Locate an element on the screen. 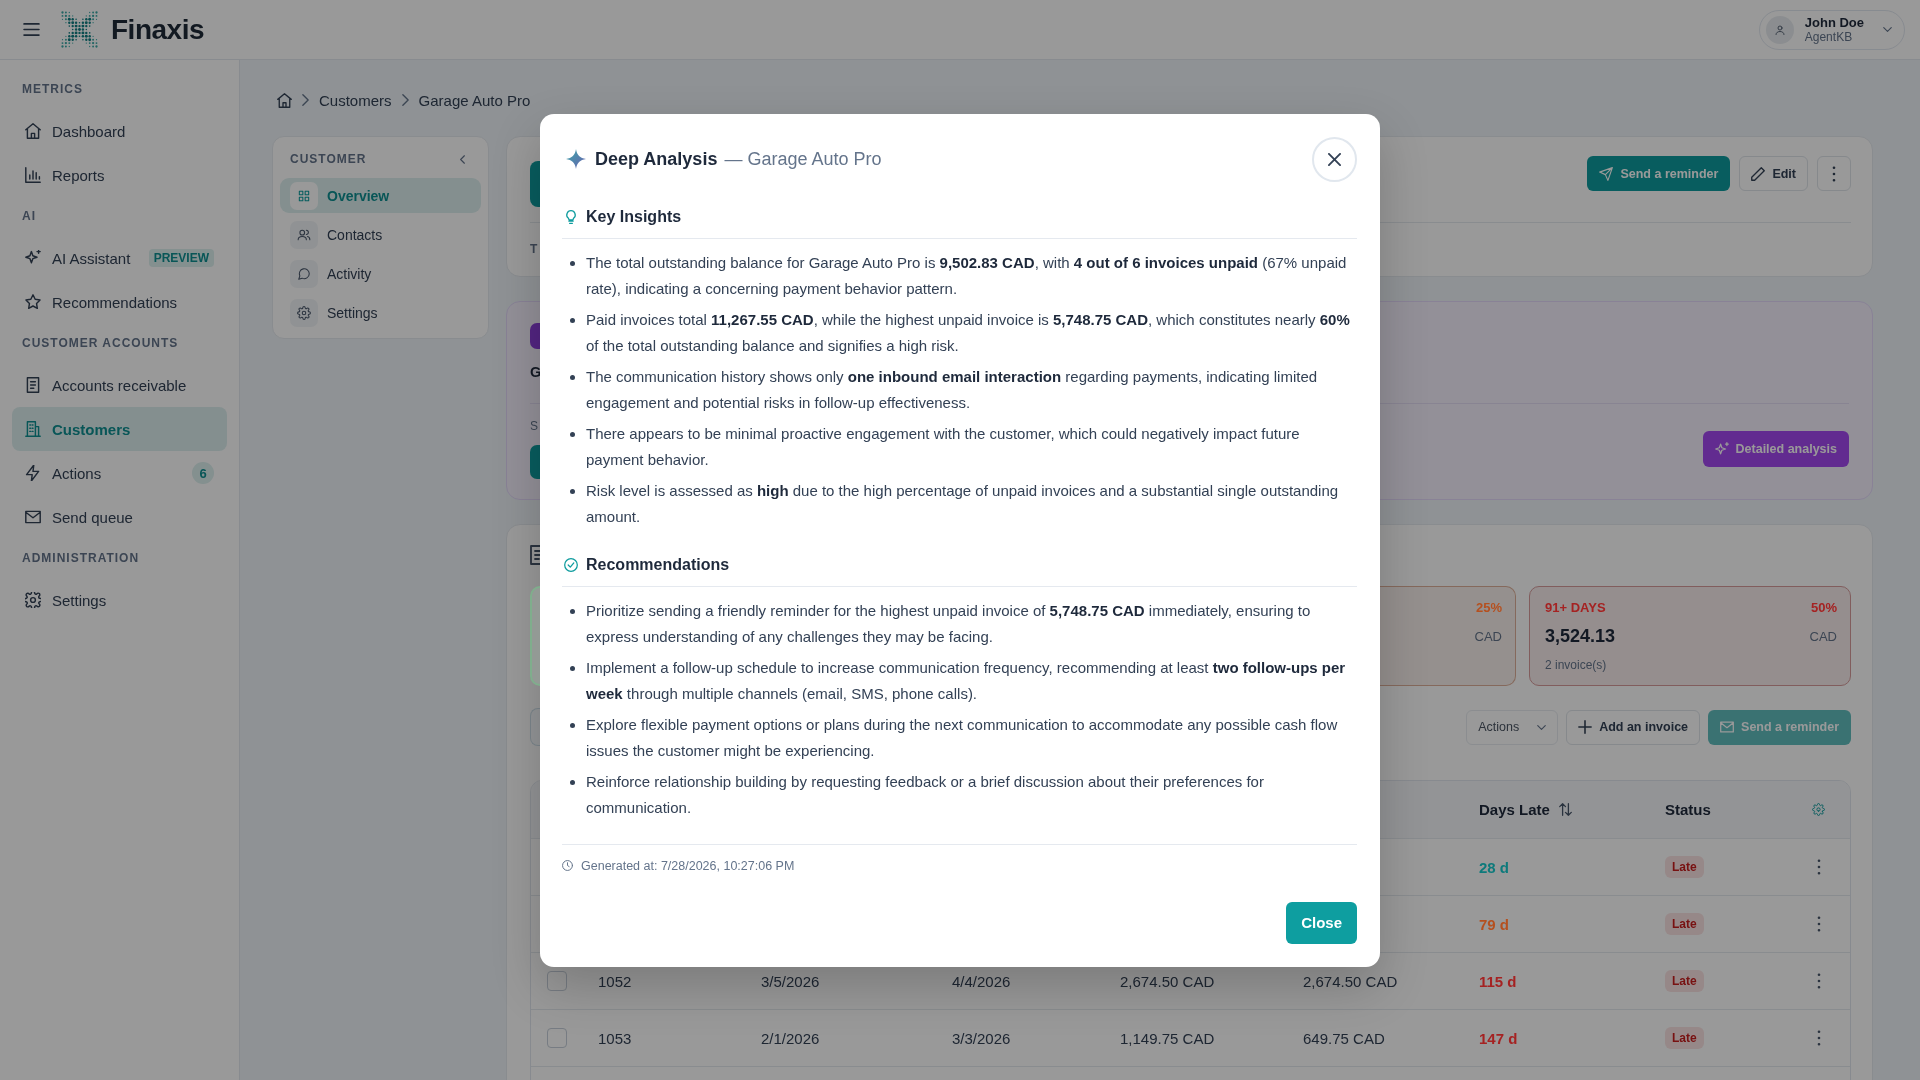  nav-item: Accounts receivable is located at coordinates (119, 385).